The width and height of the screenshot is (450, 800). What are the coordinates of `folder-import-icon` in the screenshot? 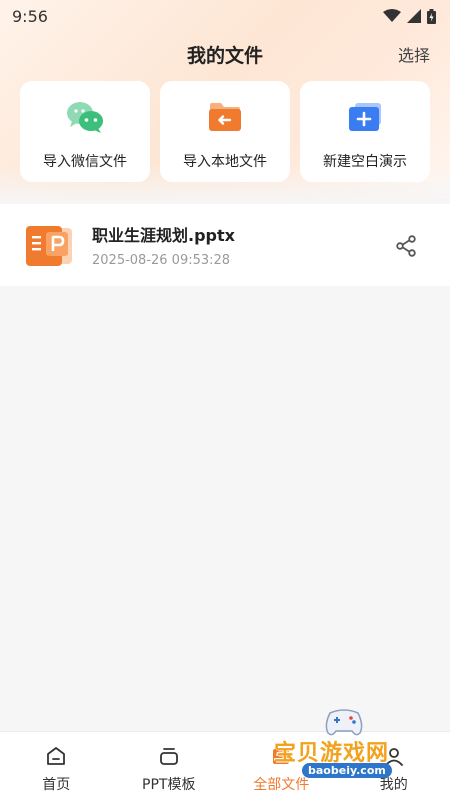 It's located at (225, 117).